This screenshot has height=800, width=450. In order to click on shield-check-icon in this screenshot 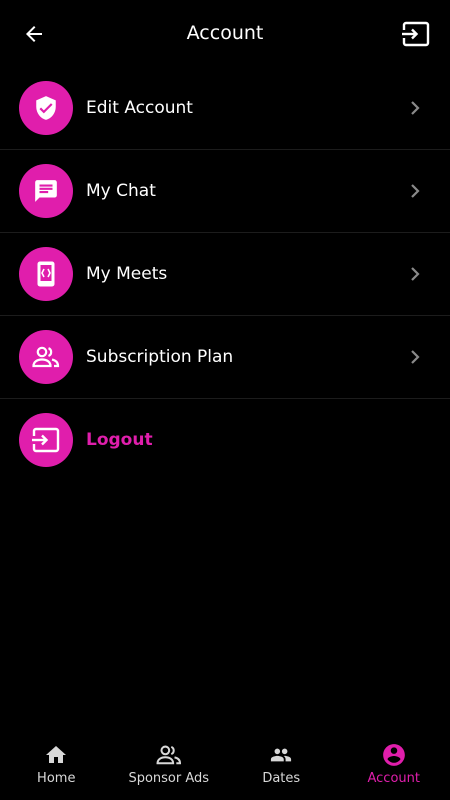, I will do `click(46, 108)`.